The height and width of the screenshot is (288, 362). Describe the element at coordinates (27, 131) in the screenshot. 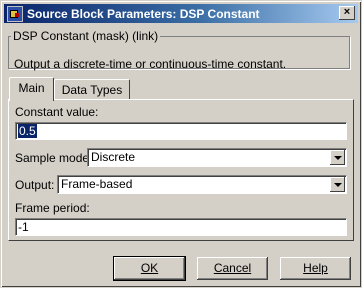

I see `constant-value-text: 0.5` at that location.